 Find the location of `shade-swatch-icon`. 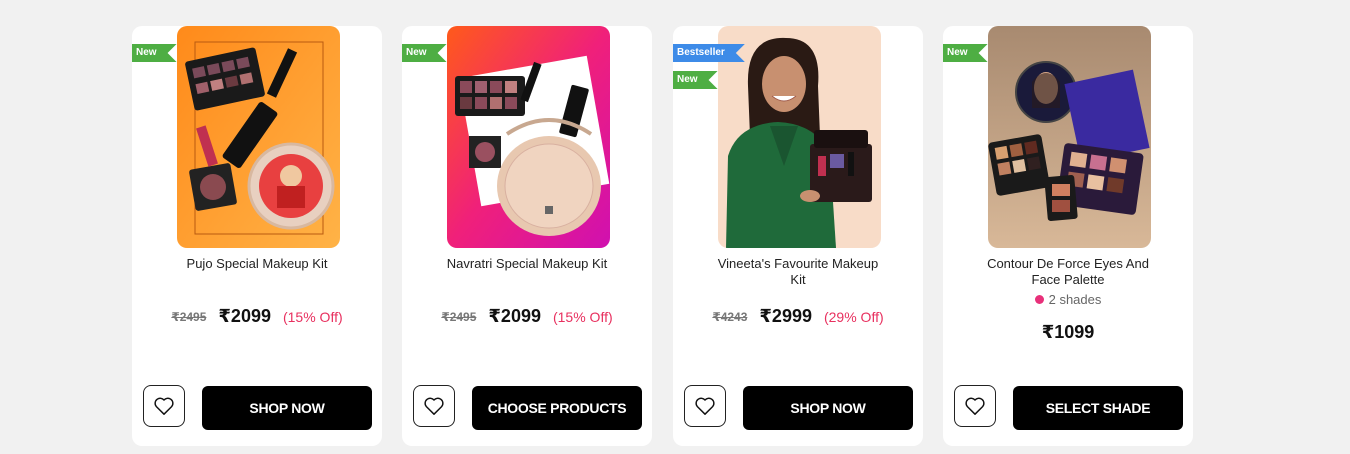

shade-swatch-icon is located at coordinates (1039, 299).